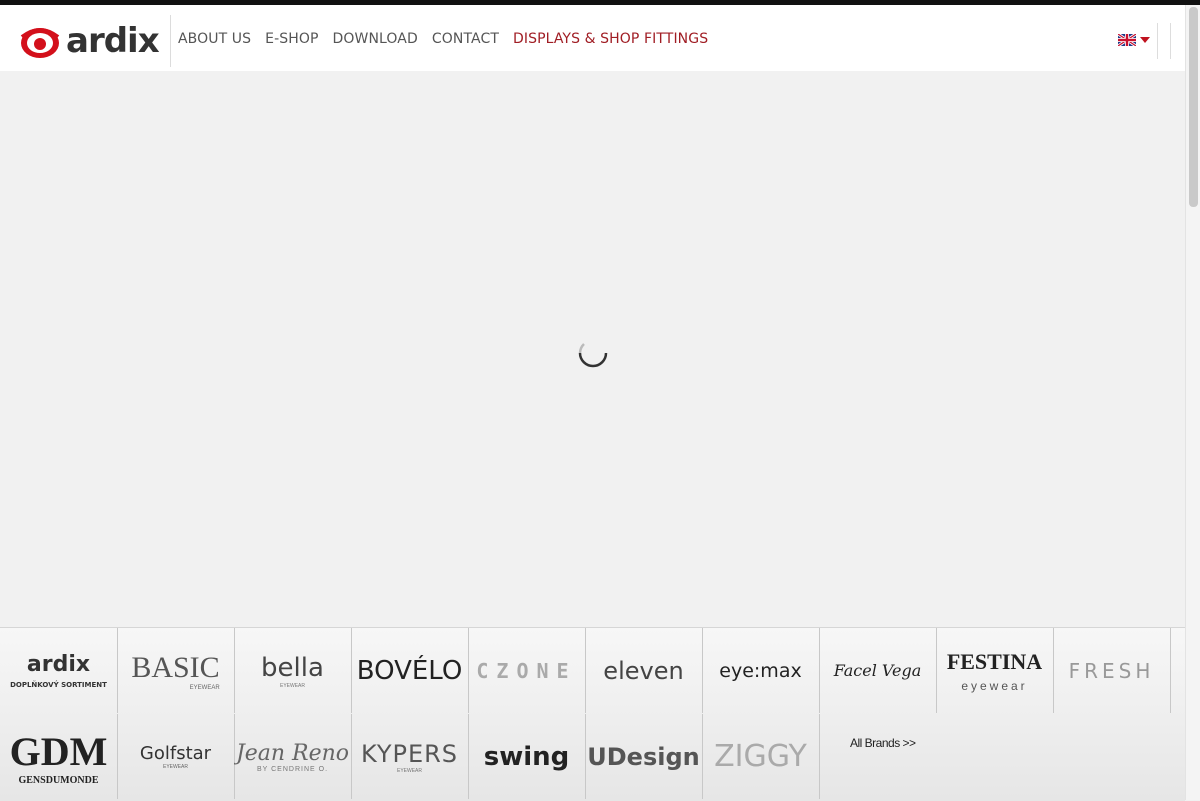 This screenshot has width=1200, height=801. Describe the element at coordinates (58, 751) in the screenshot. I see `brand-name: GDM` at that location.